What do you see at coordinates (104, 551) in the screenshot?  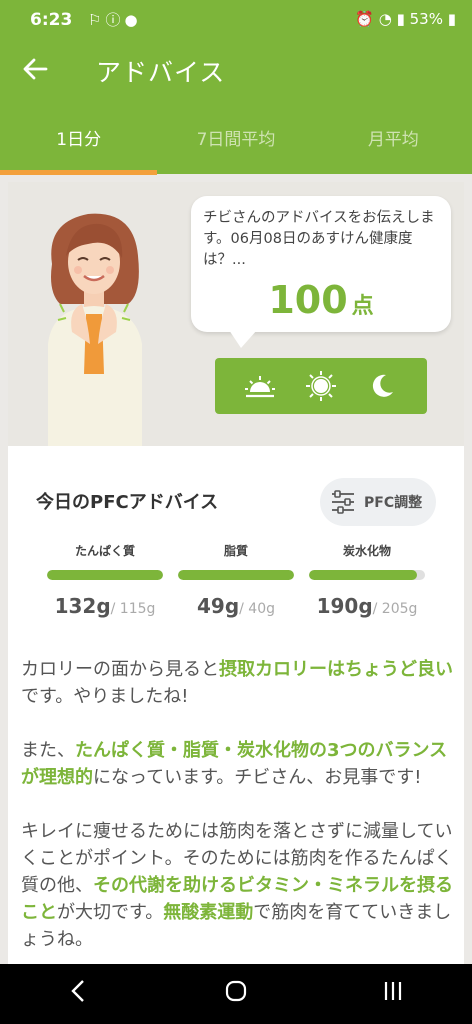 I see `nutrient-name: たんぱく質` at bounding box center [104, 551].